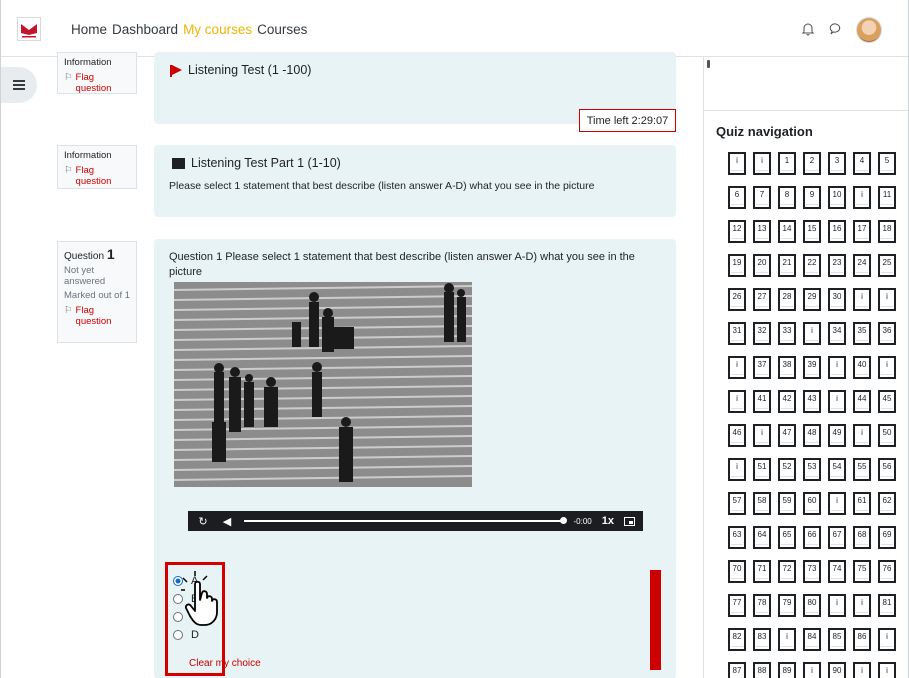 This screenshot has width=909, height=678. Describe the element at coordinates (862, 571) in the screenshot. I see `quiz-nav-button: 75` at that location.